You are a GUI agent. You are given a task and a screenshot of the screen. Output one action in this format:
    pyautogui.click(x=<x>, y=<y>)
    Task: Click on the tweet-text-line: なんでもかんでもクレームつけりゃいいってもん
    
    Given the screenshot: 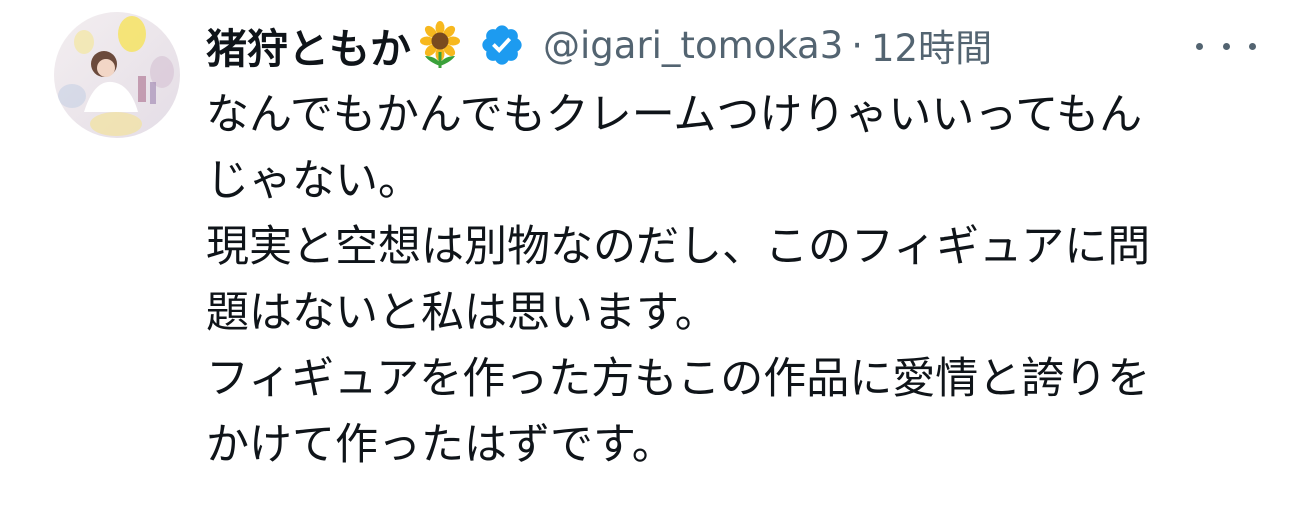 What is the action you would take?
    pyautogui.click(x=674, y=115)
    